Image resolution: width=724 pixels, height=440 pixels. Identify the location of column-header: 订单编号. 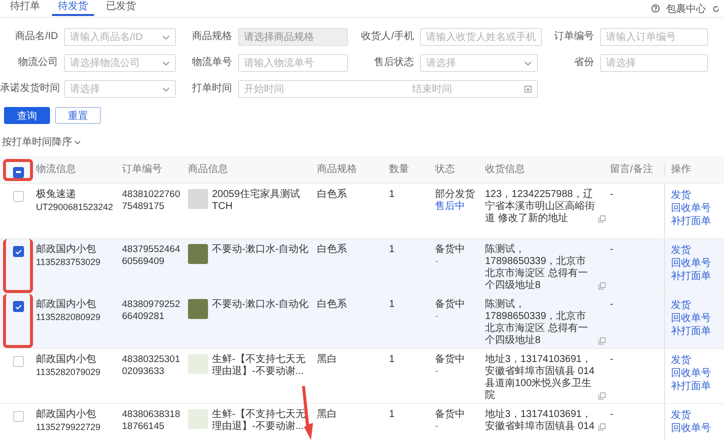
(142, 170).